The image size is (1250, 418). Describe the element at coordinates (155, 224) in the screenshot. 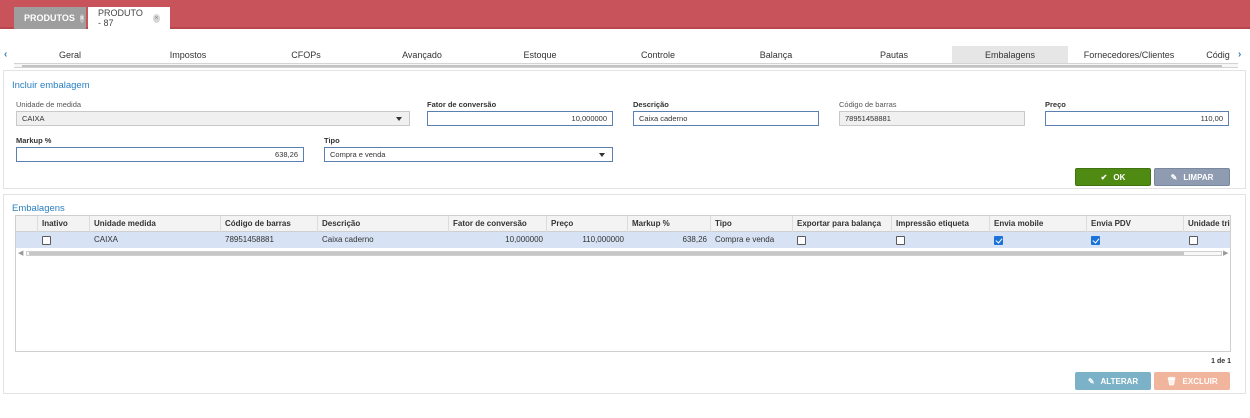

I see `col-unidade: Unidade medida` at that location.